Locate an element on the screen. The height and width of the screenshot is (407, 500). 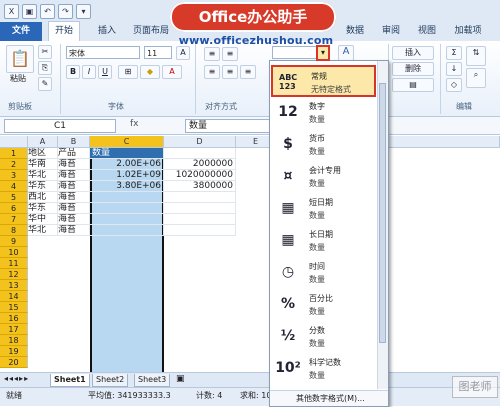
column-header-a: A is located at coordinates (43, 142).